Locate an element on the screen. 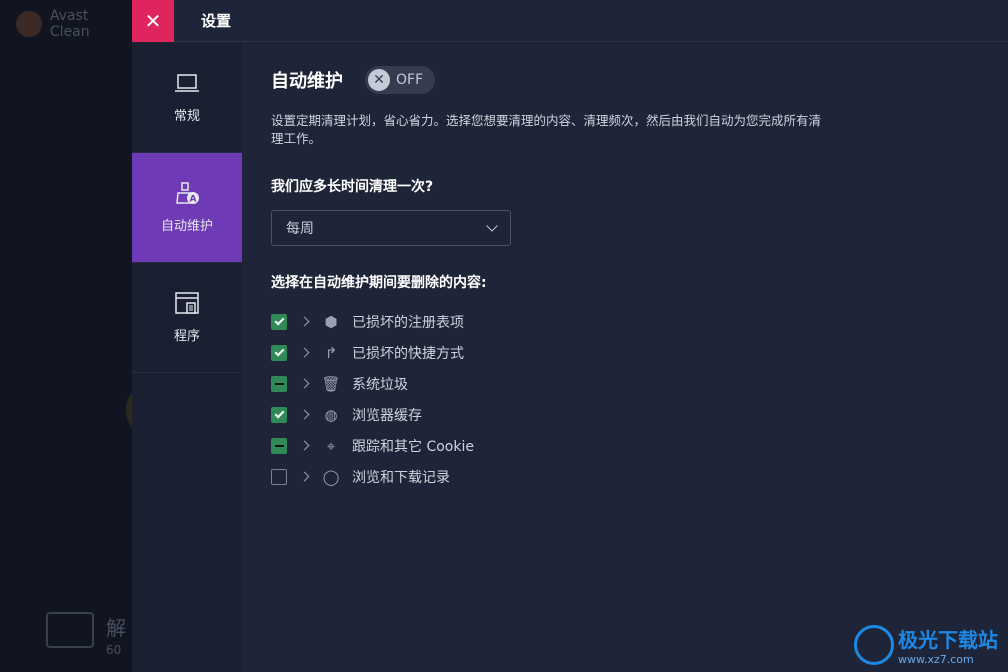  laptop-clean-icon is located at coordinates (70, 630).